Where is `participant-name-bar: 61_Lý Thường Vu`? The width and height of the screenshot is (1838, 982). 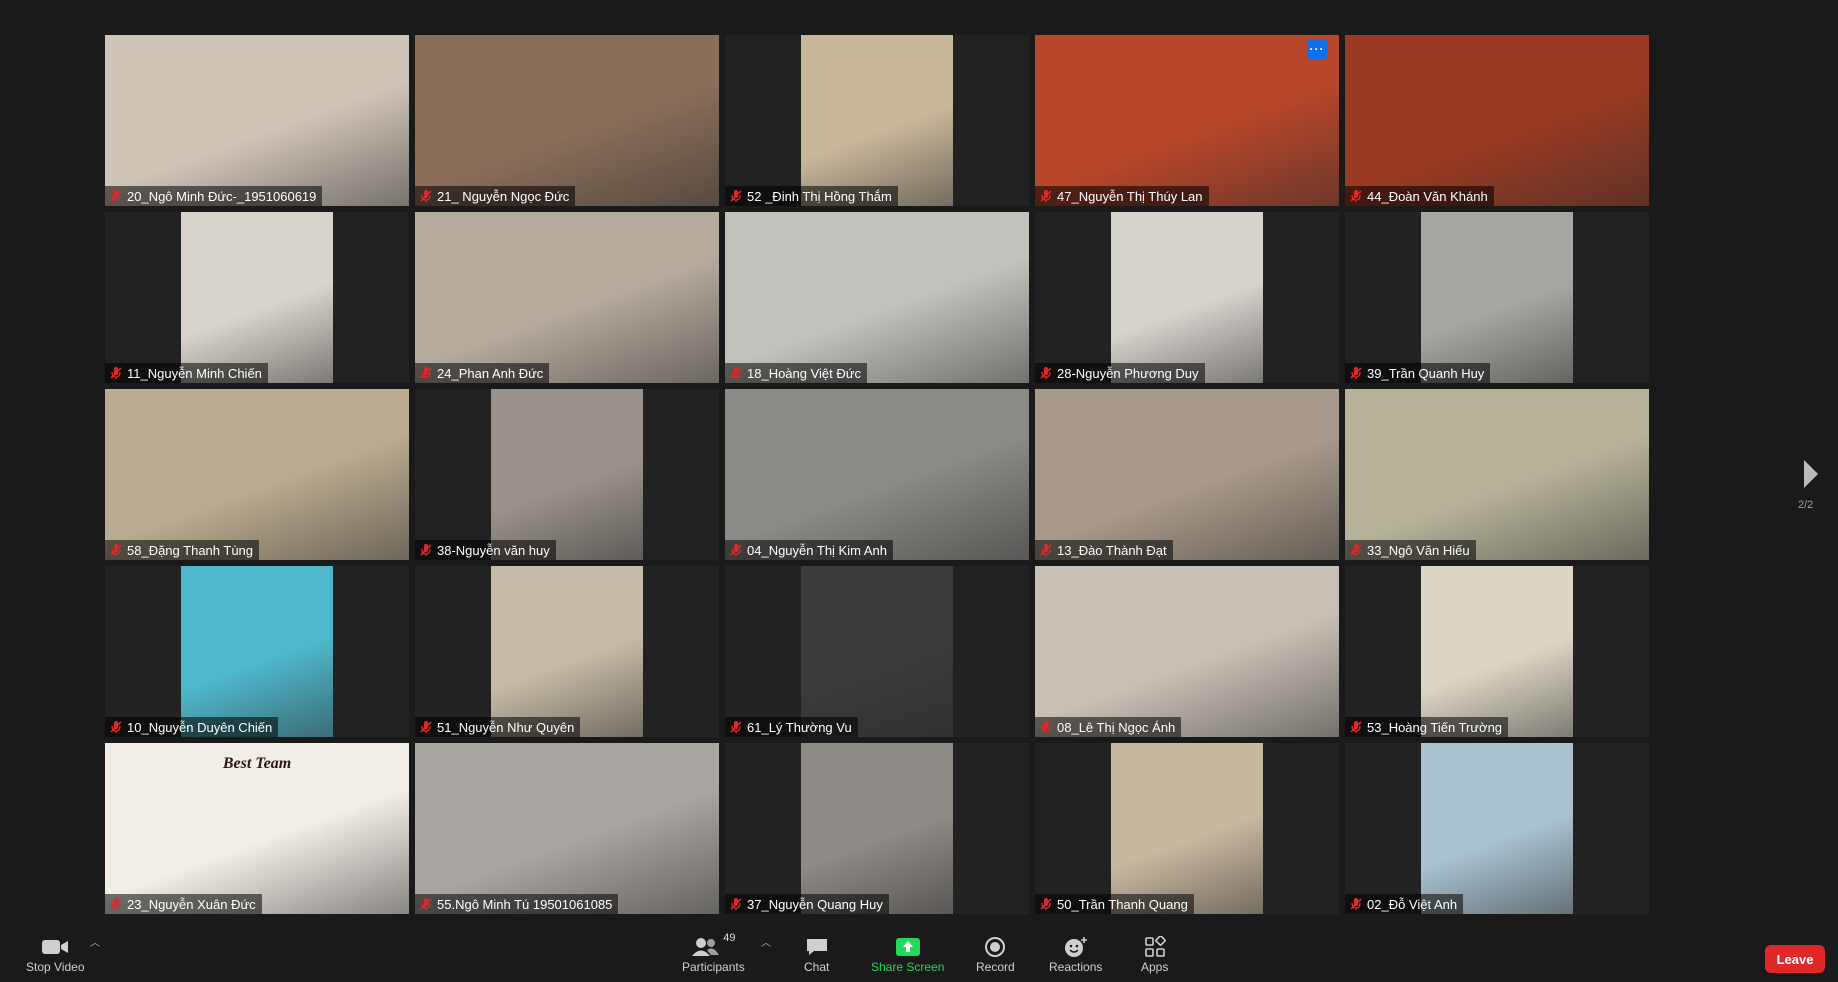
participant-name-bar: 61_Lý Thường Vu is located at coordinates (791, 727).